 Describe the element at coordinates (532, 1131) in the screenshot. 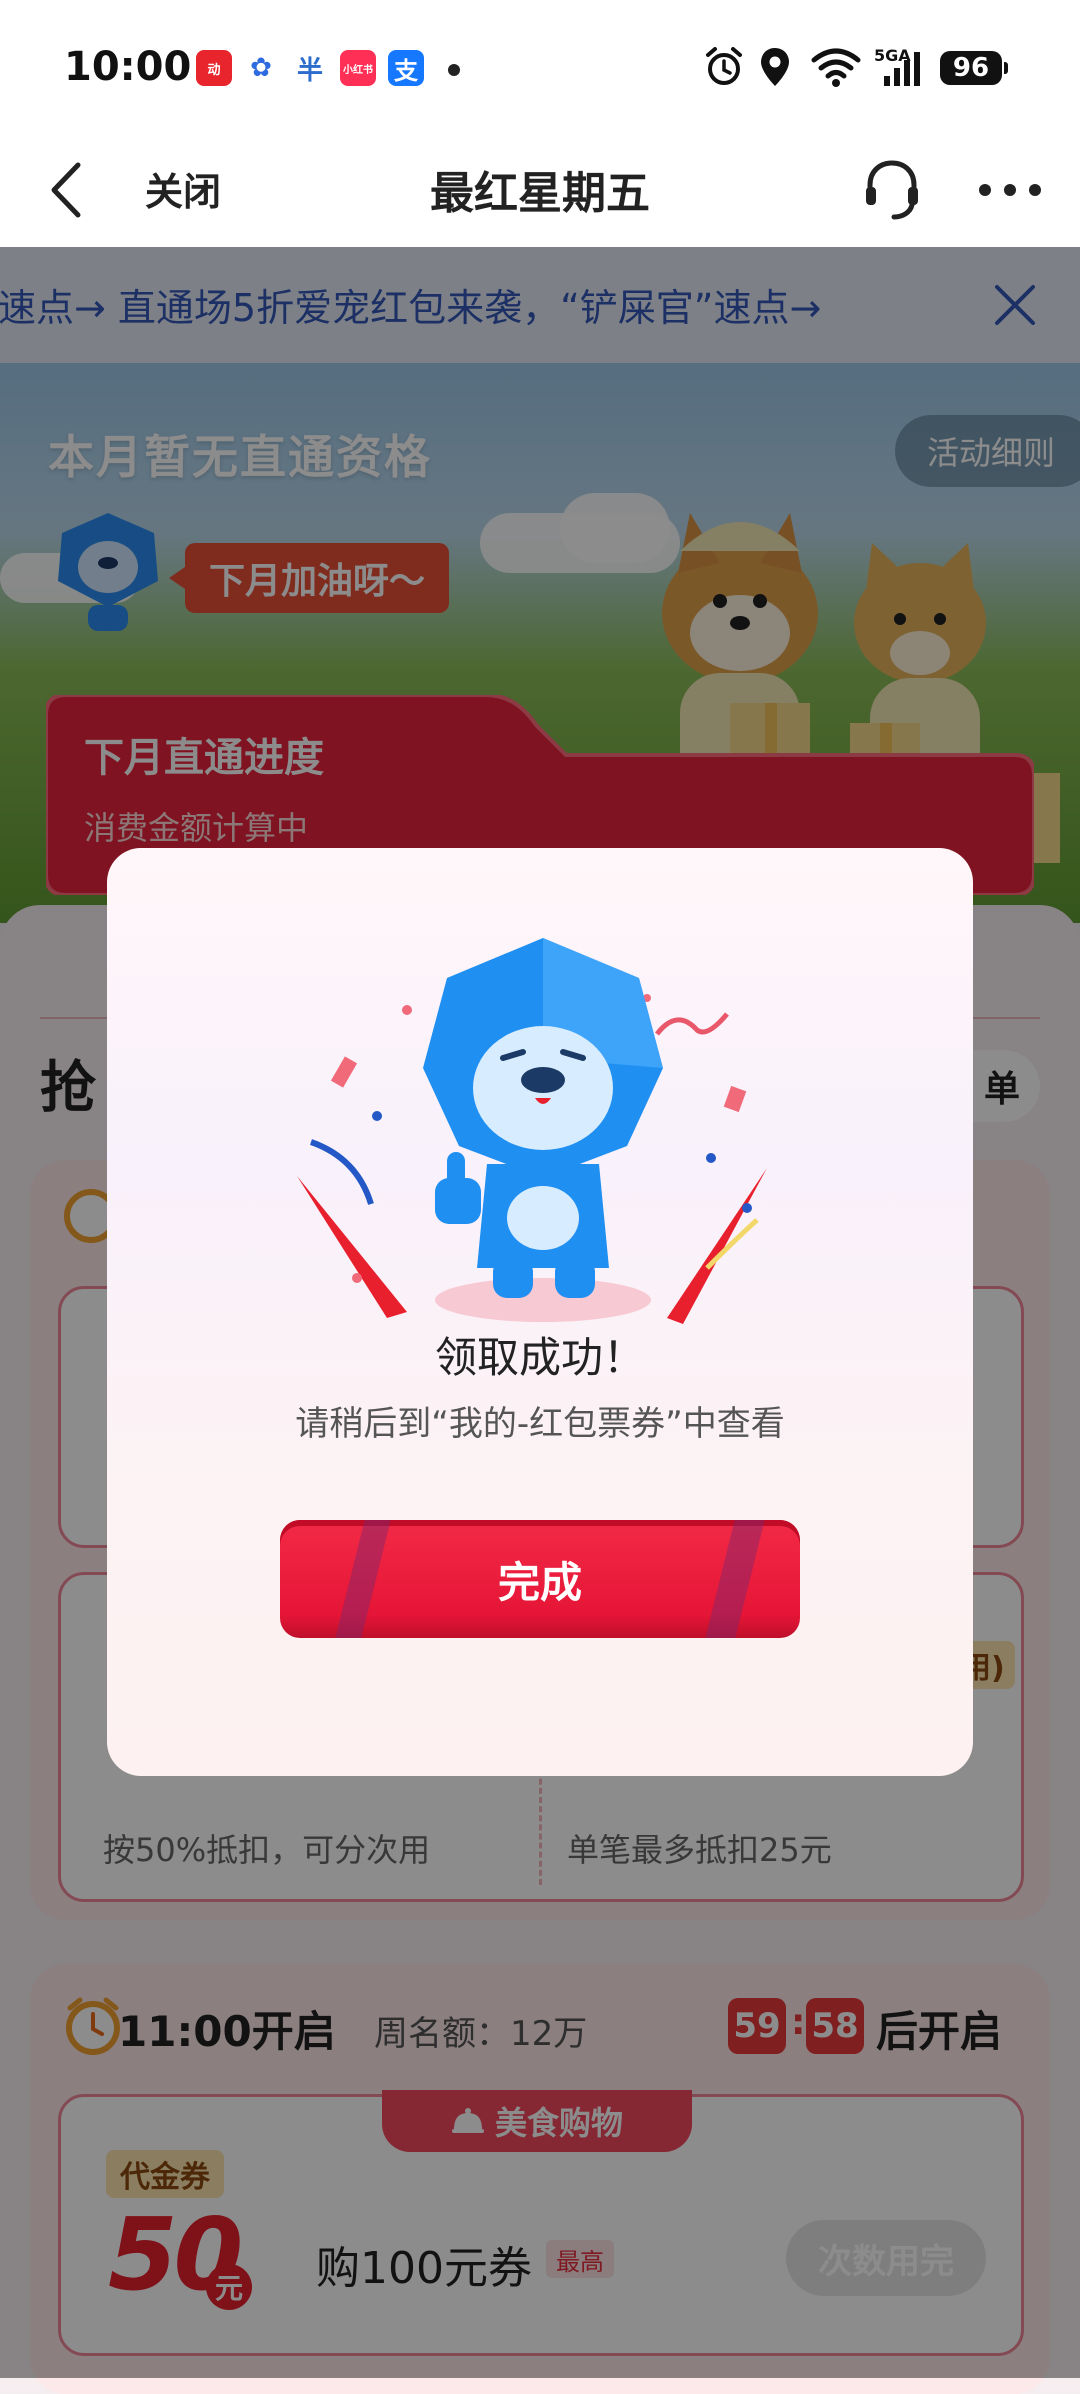

I see `celebrating-lion-illustration` at that location.